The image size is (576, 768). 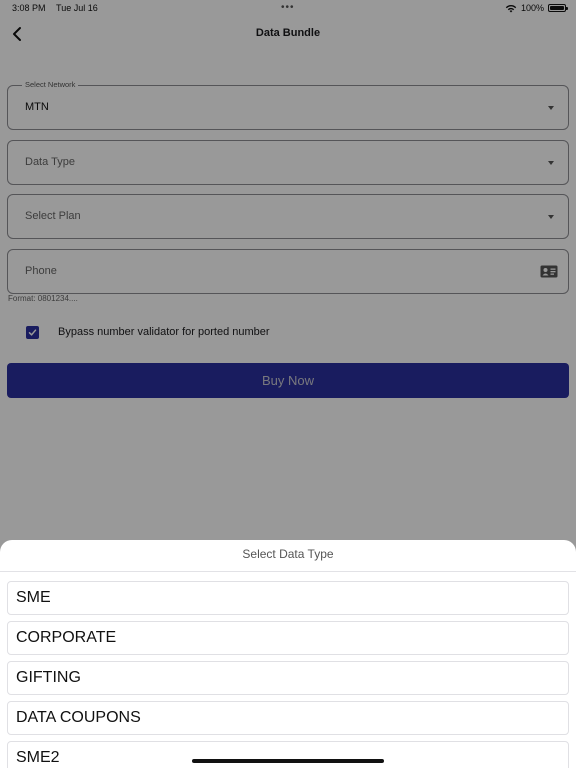 What do you see at coordinates (288, 638) in the screenshot?
I see `option-corporate: CORPORATE` at bounding box center [288, 638].